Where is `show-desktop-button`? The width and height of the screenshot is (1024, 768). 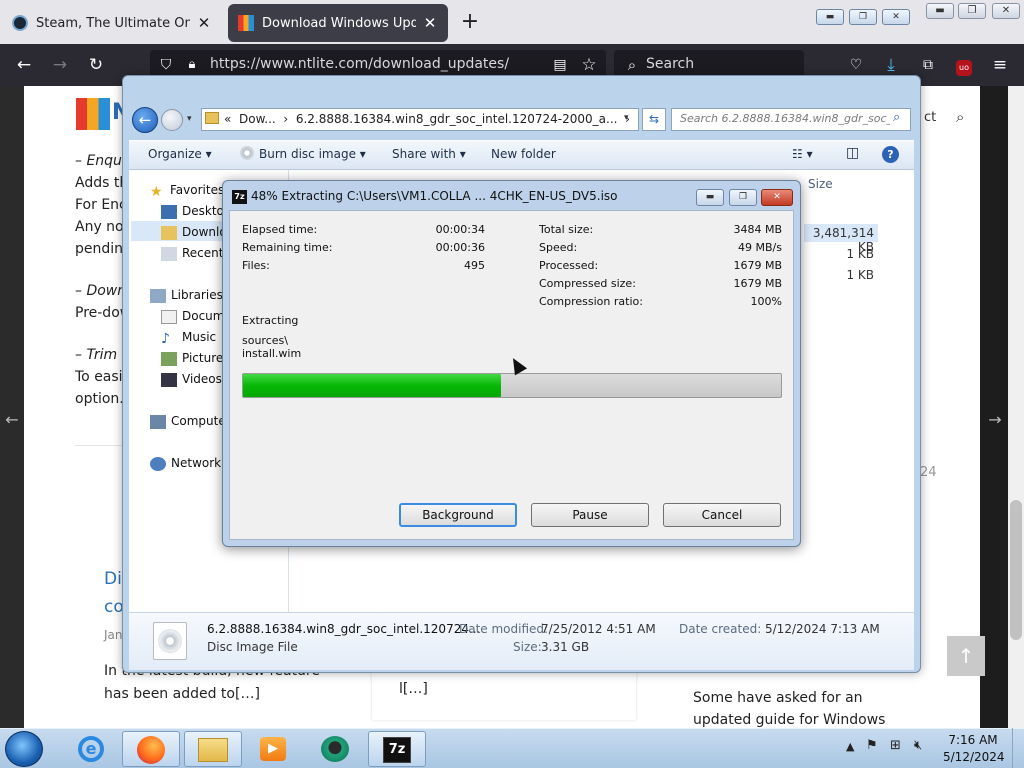
show-desktop-button is located at coordinates (1018, 748).